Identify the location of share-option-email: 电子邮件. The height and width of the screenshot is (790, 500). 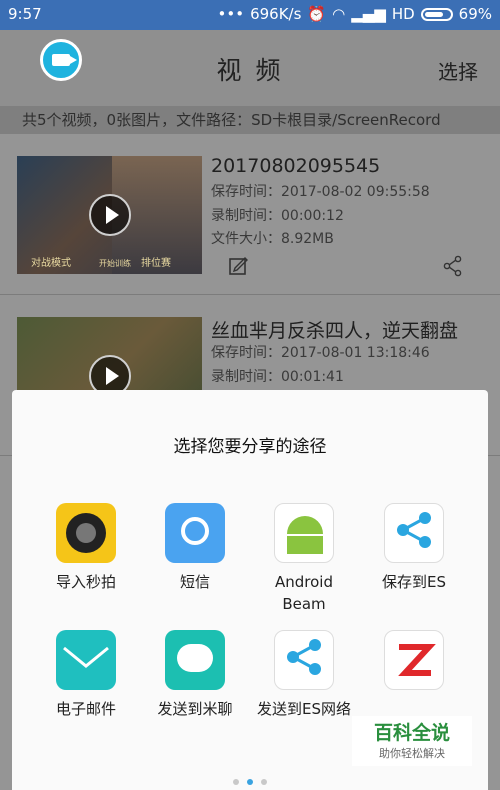
(86, 675).